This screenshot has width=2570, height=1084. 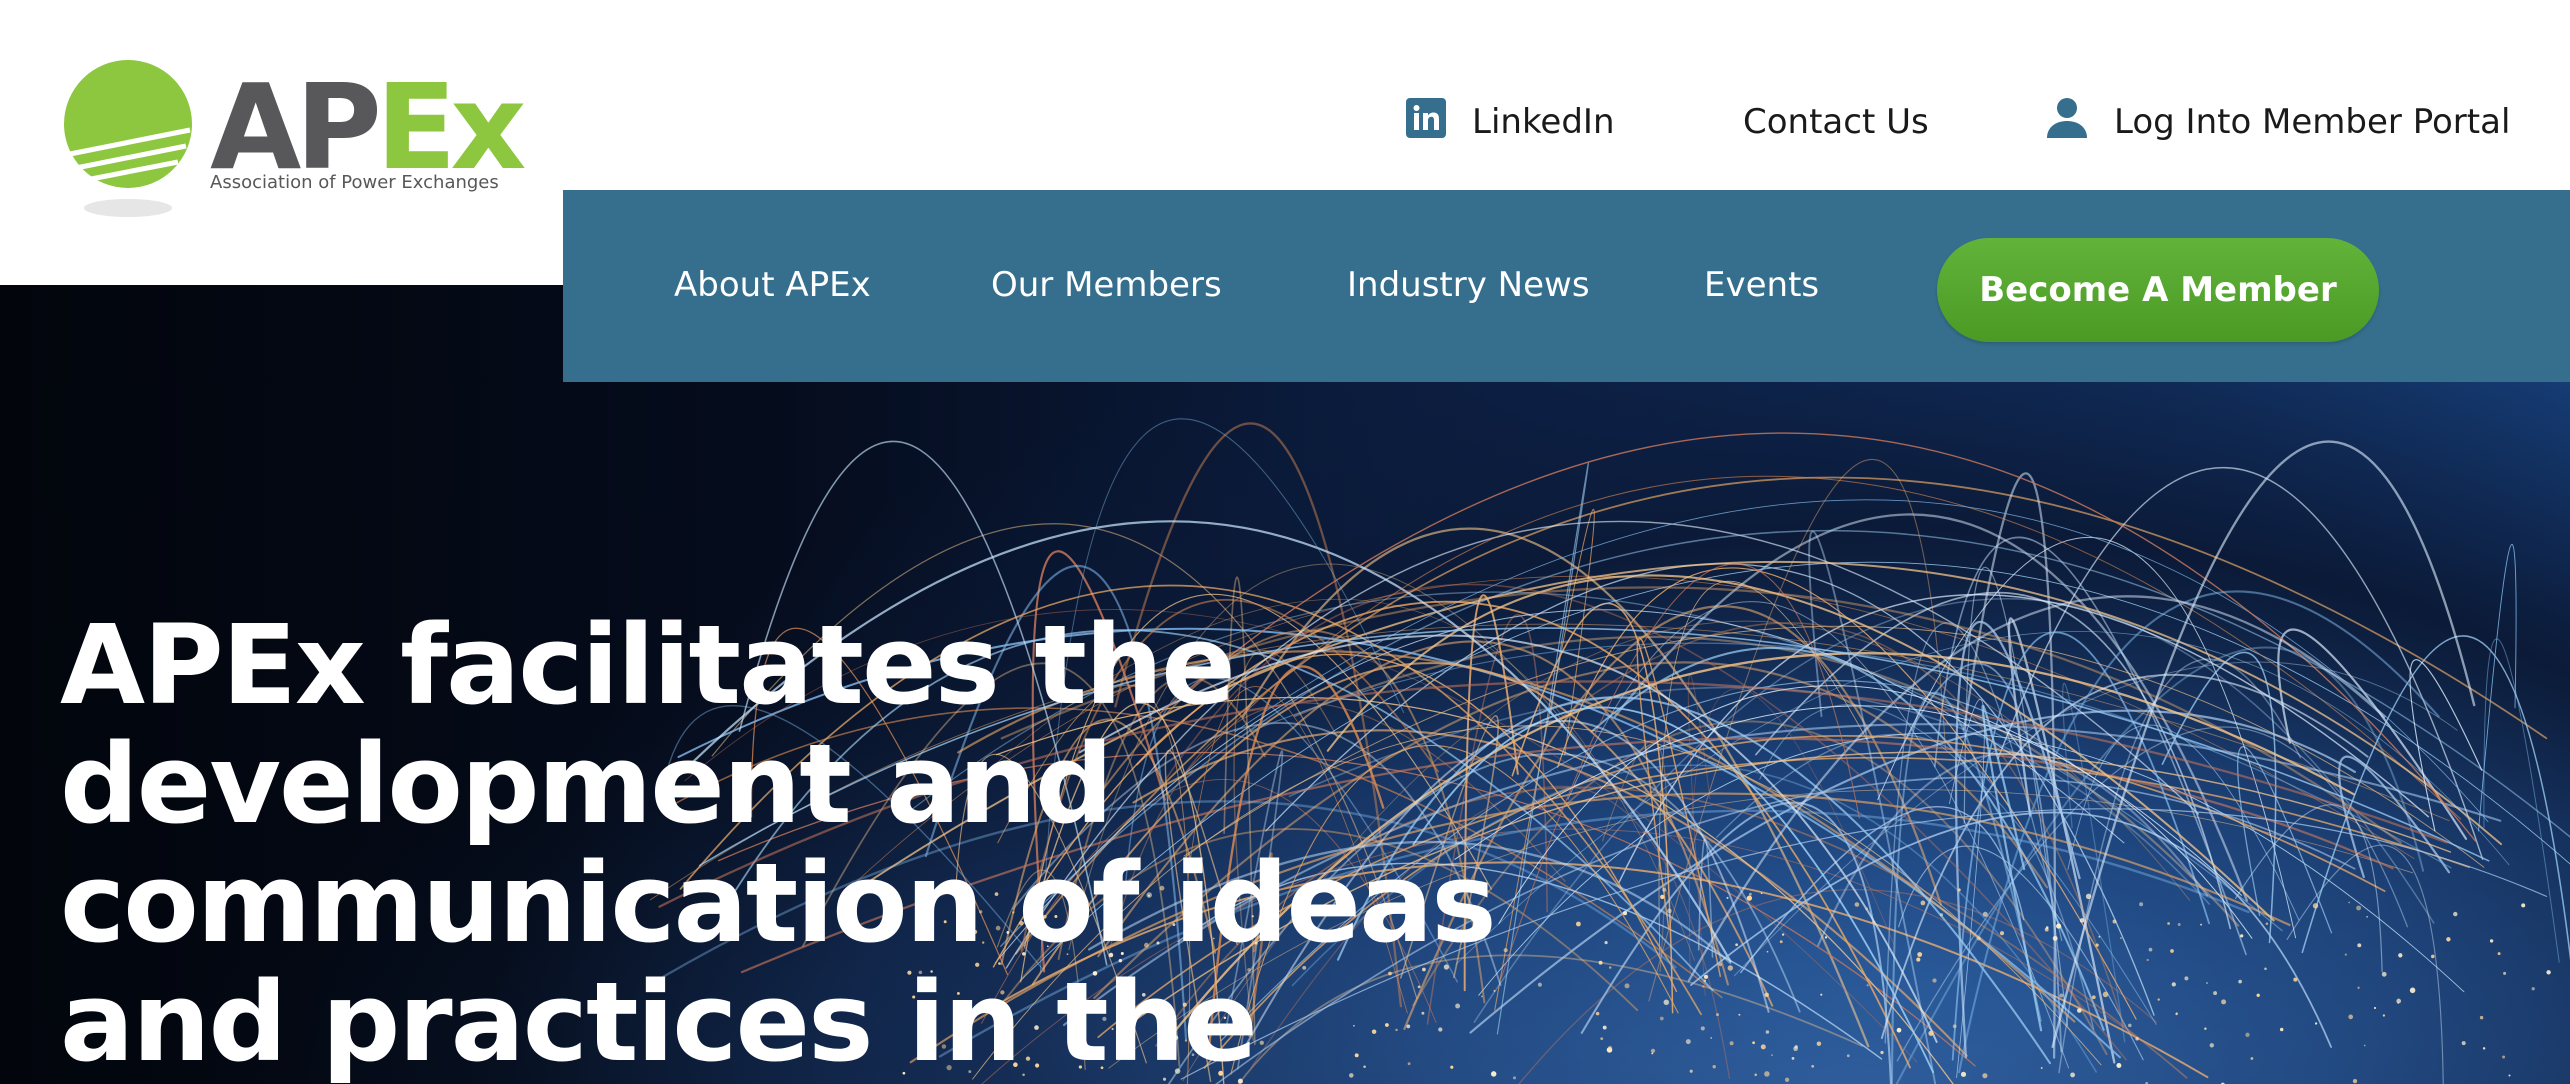 I want to click on become-member-button: Become A Member, so click(x=2158, y=290).